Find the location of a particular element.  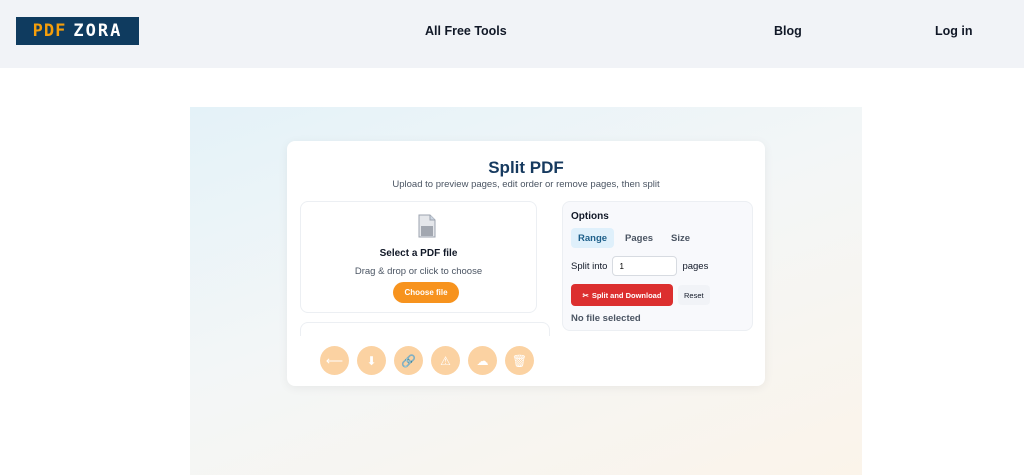

reset-button: Reset is located at coordinates (694, 295).